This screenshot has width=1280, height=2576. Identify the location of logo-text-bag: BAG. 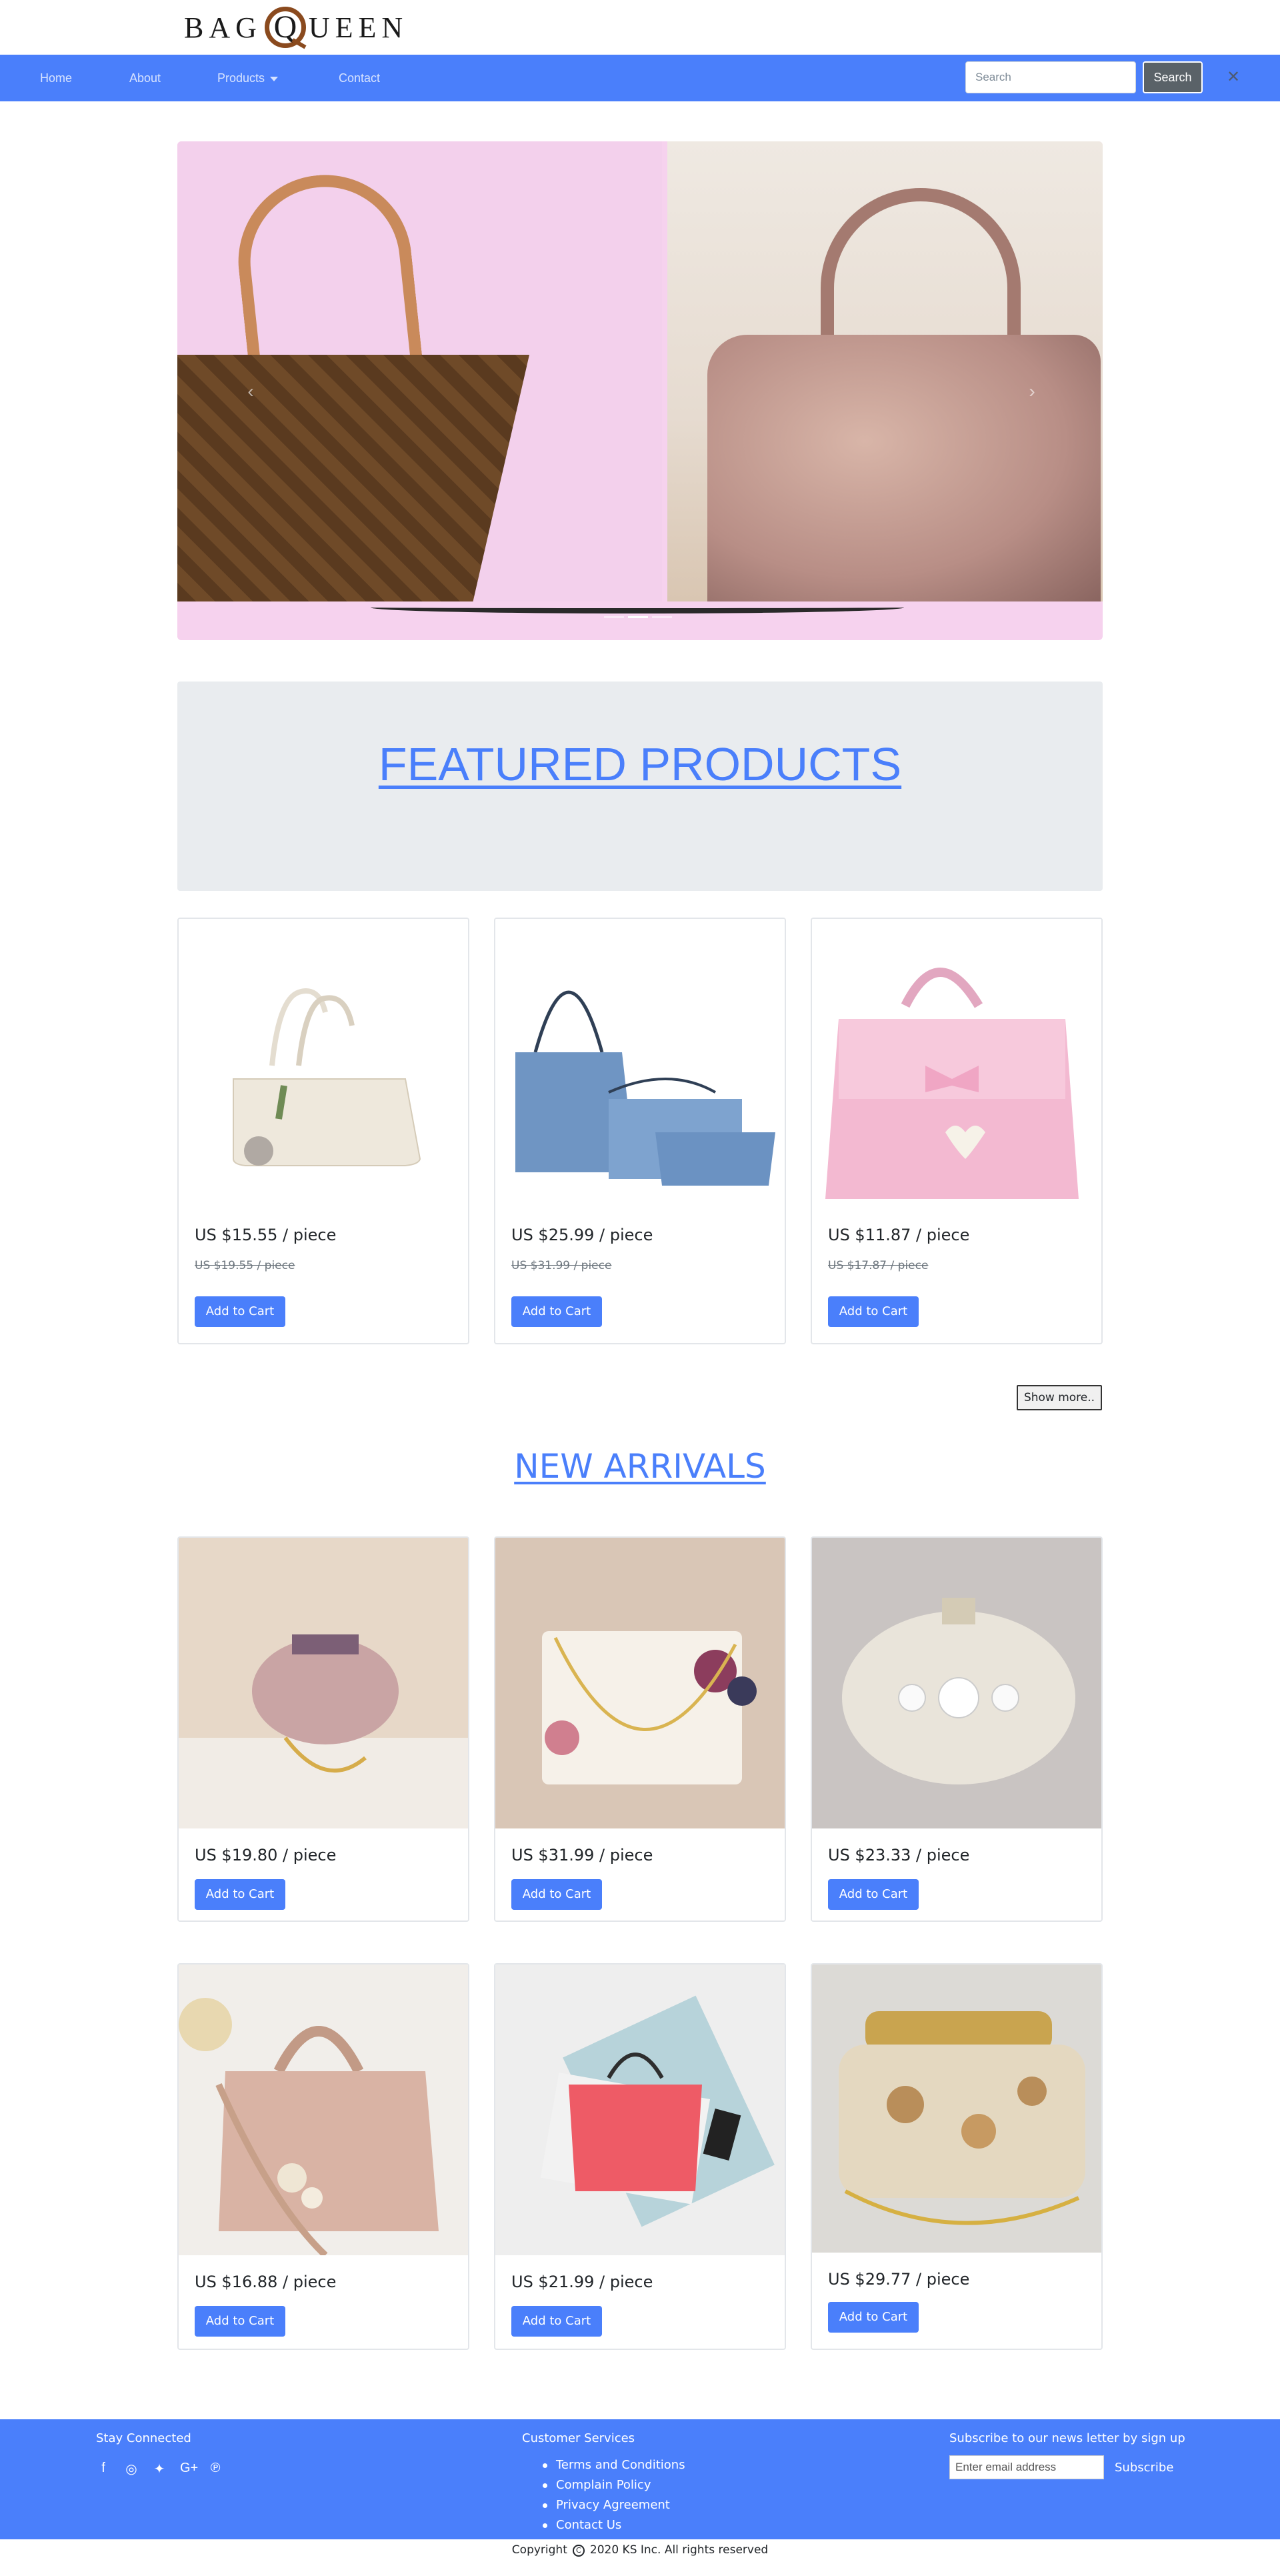
(223, 27).